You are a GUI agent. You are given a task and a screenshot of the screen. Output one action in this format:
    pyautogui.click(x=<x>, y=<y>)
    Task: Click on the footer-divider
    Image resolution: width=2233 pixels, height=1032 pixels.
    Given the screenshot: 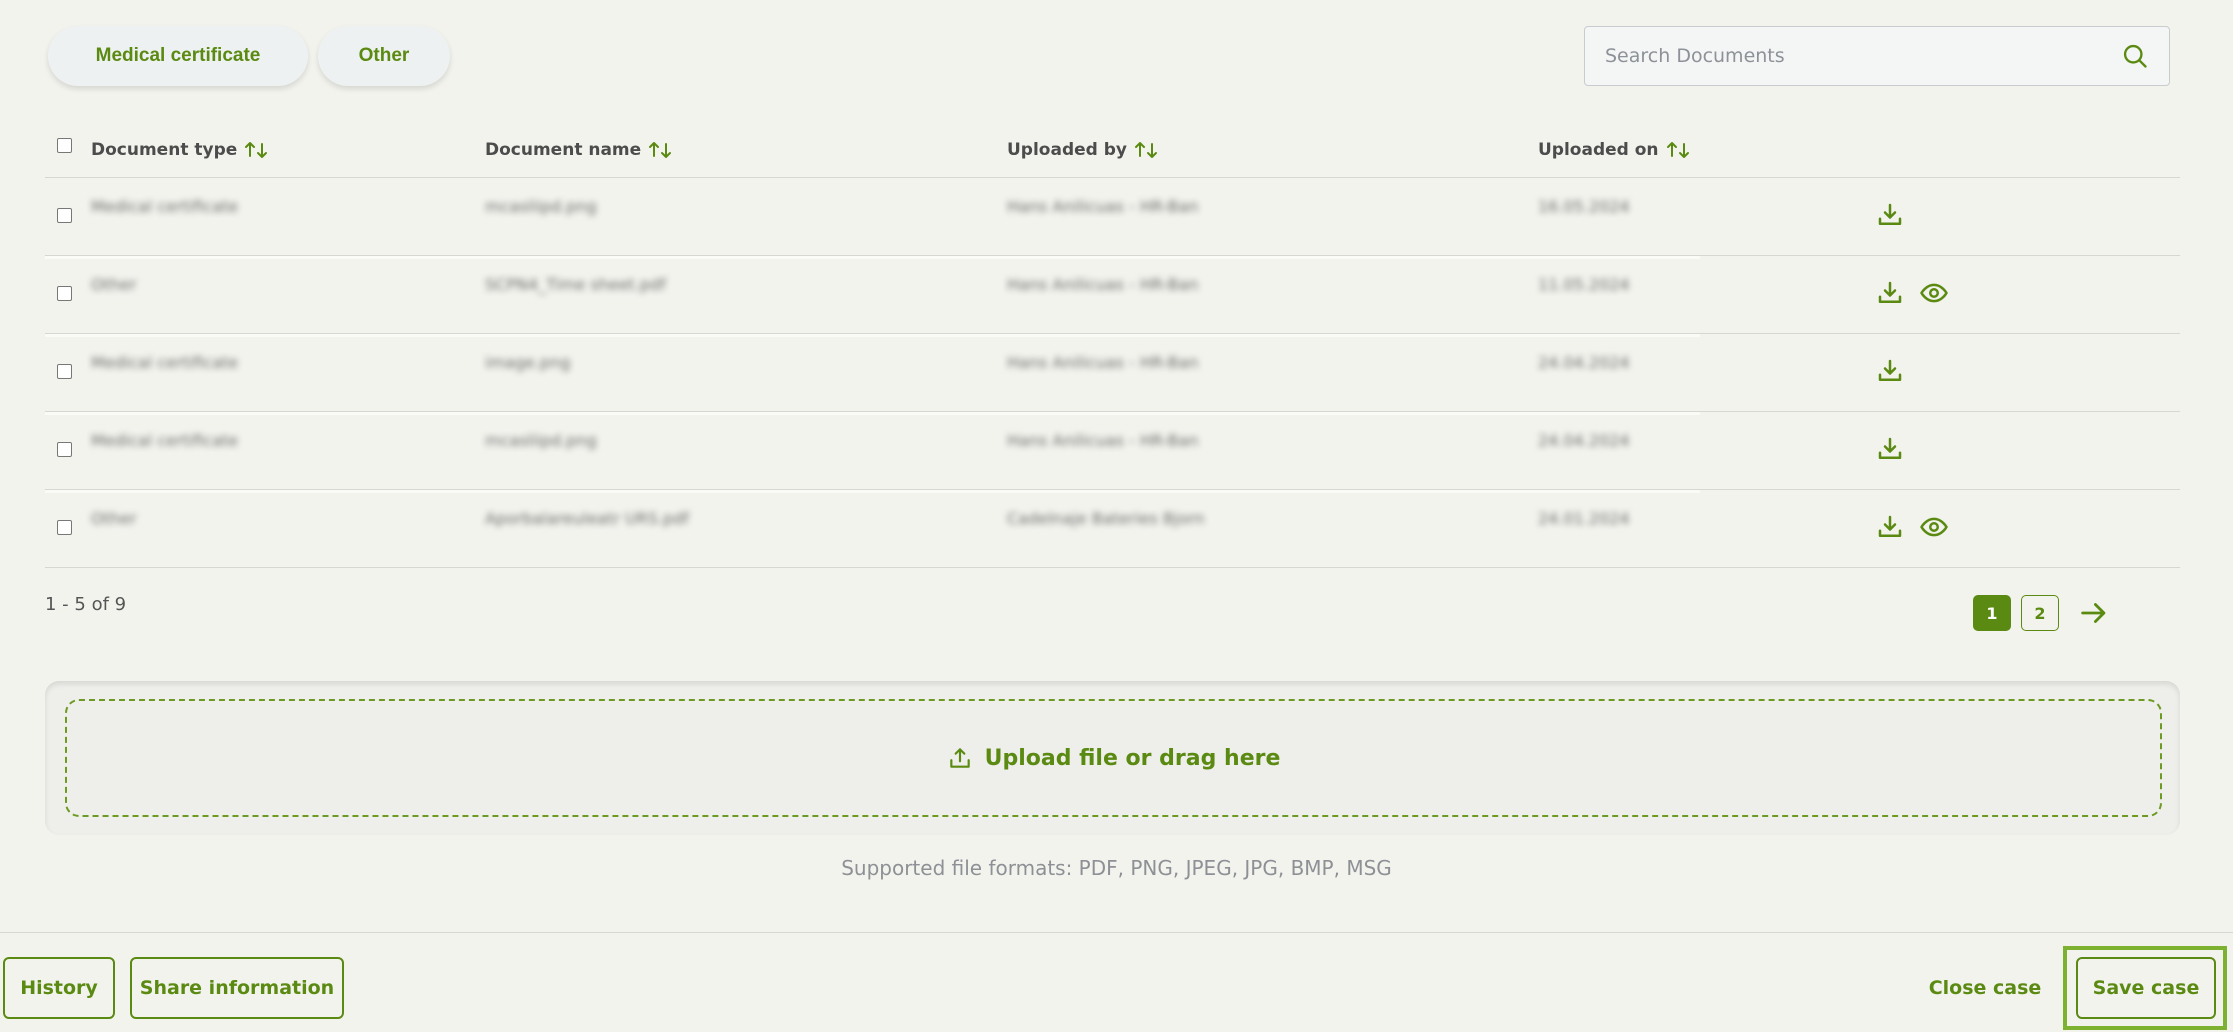 What is the action you would take?
    pyautogui.click(x=1116, y=932)
    